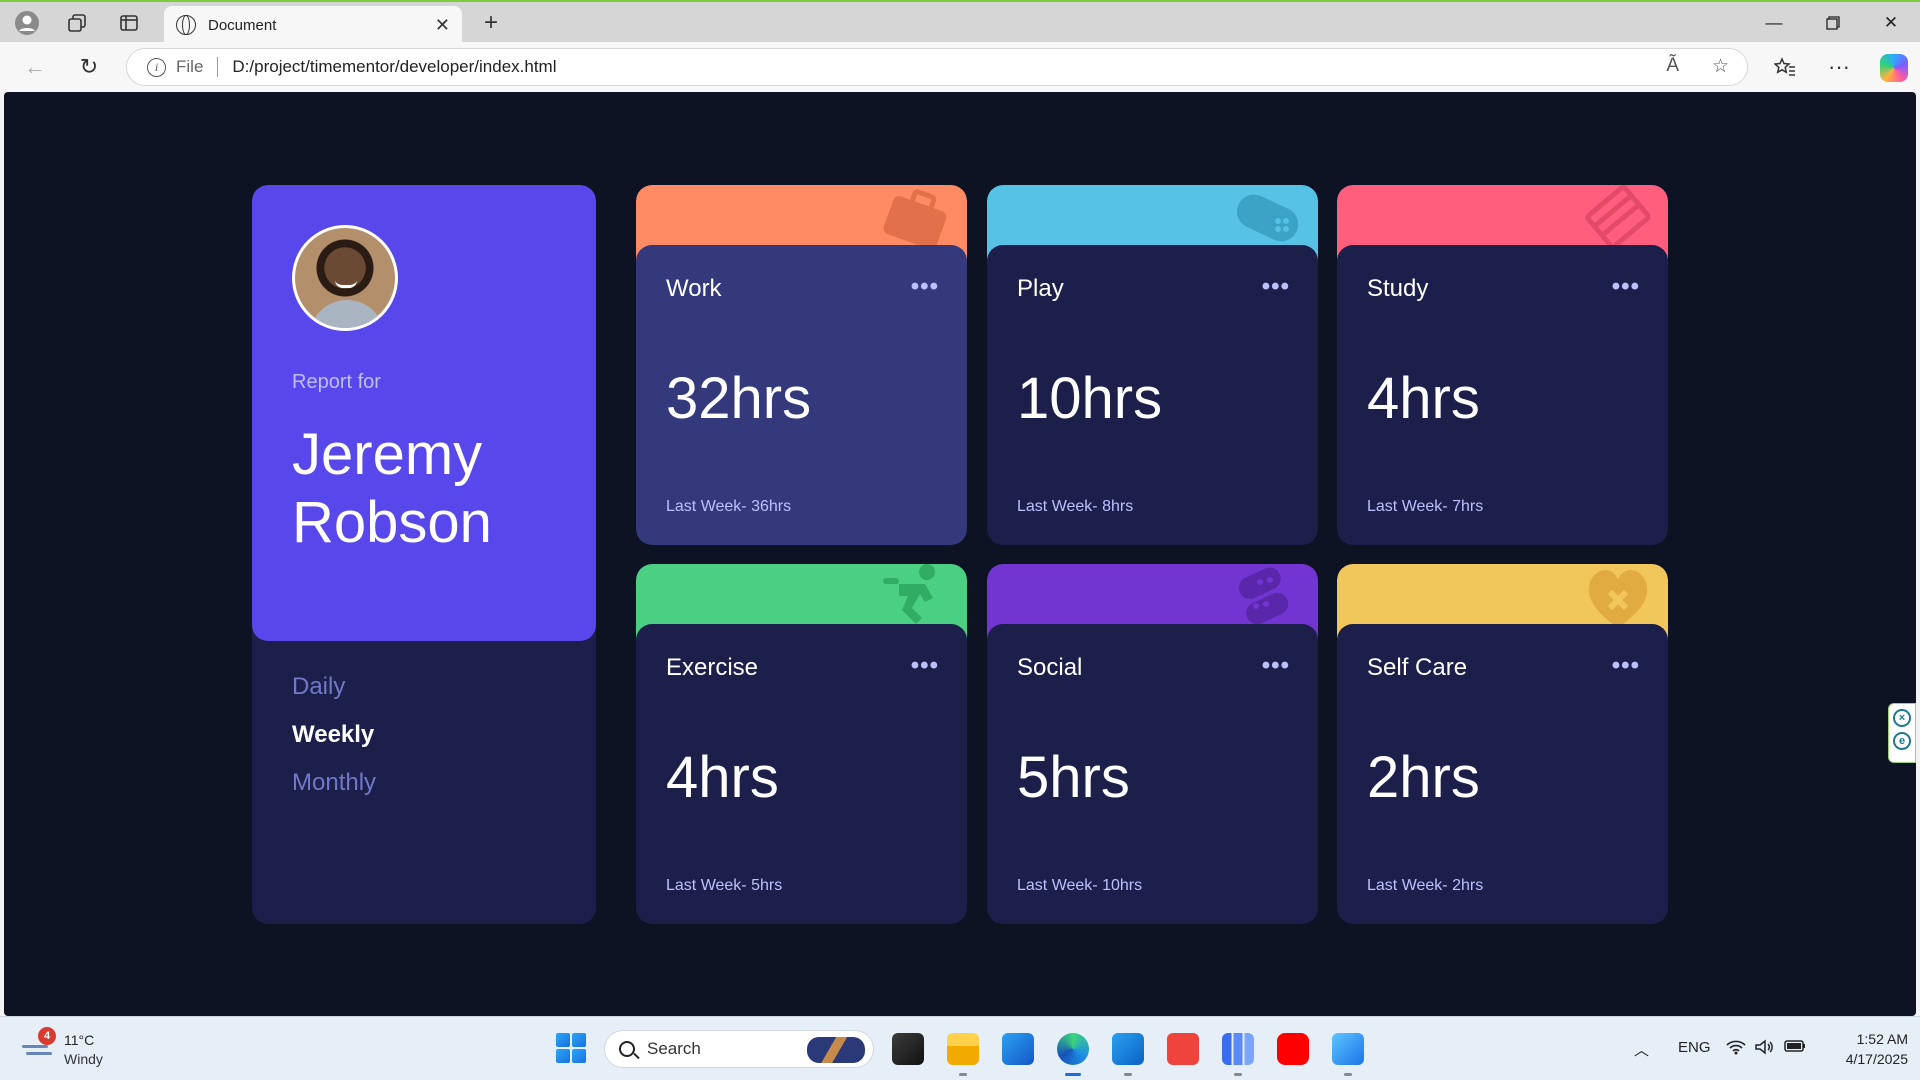 The height and width of the screenshot is (1080, 1920). Describe the element at coordinates (242, 25) in the screenshot. I see `tab-title: Document` at that location.